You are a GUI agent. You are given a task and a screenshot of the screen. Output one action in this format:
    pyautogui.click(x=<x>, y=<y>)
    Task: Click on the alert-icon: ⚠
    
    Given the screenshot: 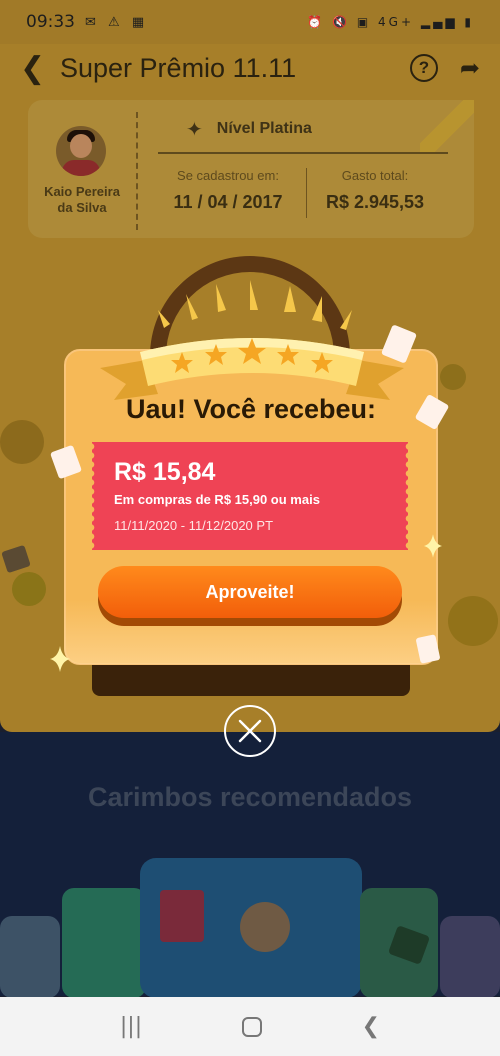 What is the action you would take?
    pyautogui.click(x=116, y=22)
    